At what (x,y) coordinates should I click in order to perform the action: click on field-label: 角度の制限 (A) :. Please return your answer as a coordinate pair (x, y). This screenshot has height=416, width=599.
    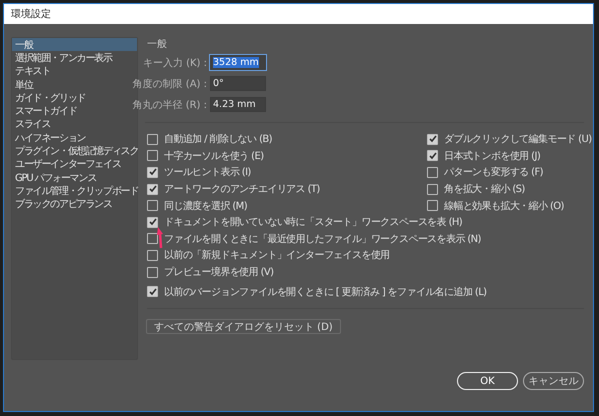
    Looking at the image, I should click on (169, 84).